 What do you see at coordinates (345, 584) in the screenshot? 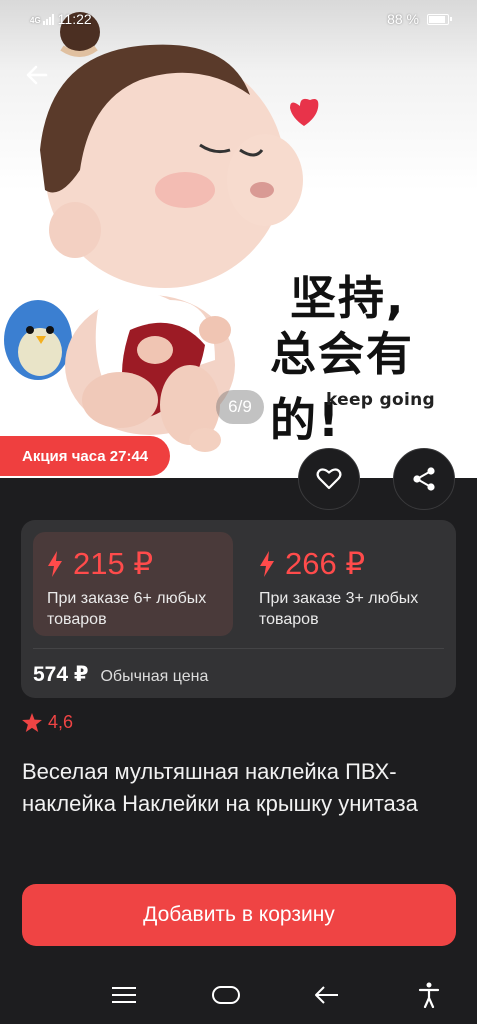
I see `price-tier-3: 266 ₽ При заказе 3+ любых товаров` at bounding box center [345, 584].